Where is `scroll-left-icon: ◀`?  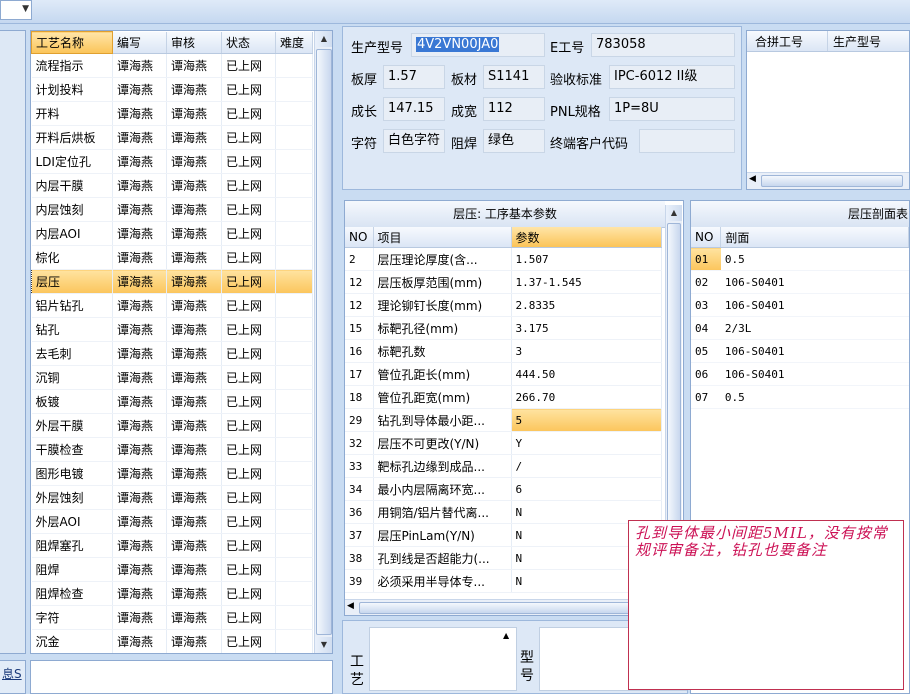
scroll-left-icon: ◀ is located at coordinates (752, 179).